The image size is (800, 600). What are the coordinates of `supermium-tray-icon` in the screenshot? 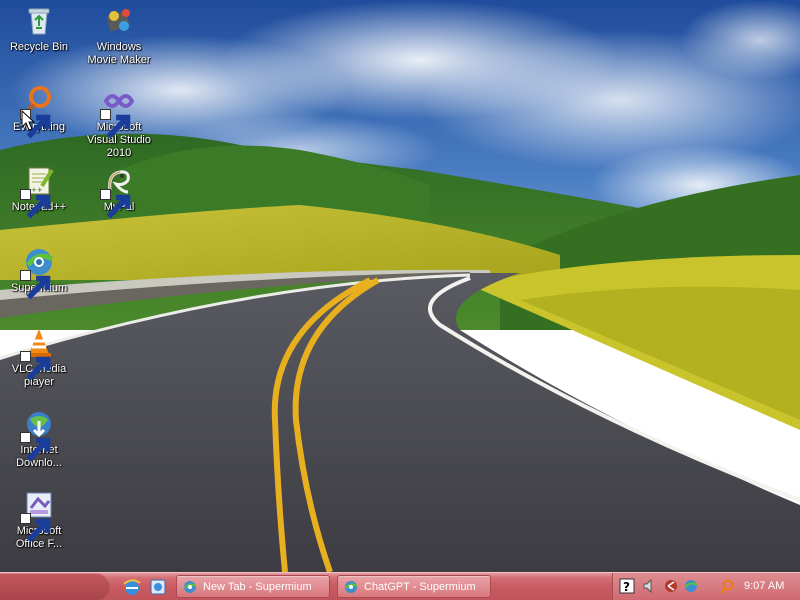 It's located at (691, 586).